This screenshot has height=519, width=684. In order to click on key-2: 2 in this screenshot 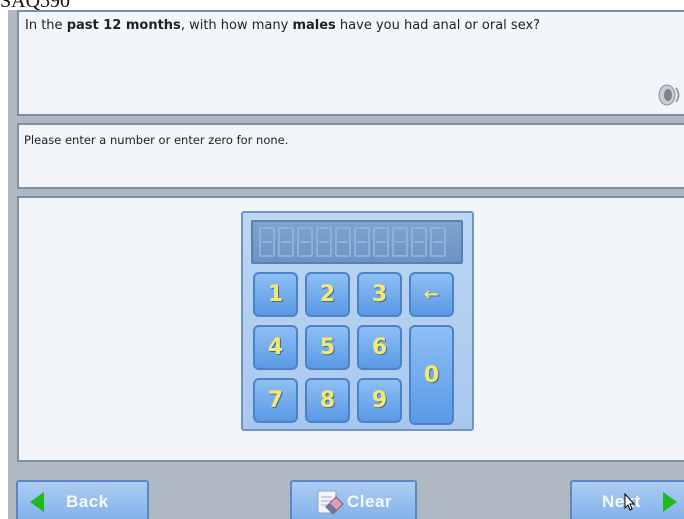, I will do `click(327, 294)`.